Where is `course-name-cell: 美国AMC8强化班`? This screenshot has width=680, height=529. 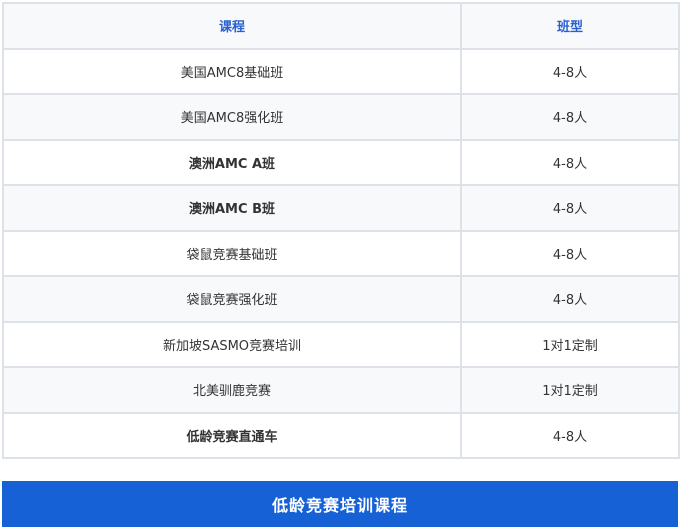 course-name-cell: 美国AMC8强化班 is located at coordinates (232, 117).